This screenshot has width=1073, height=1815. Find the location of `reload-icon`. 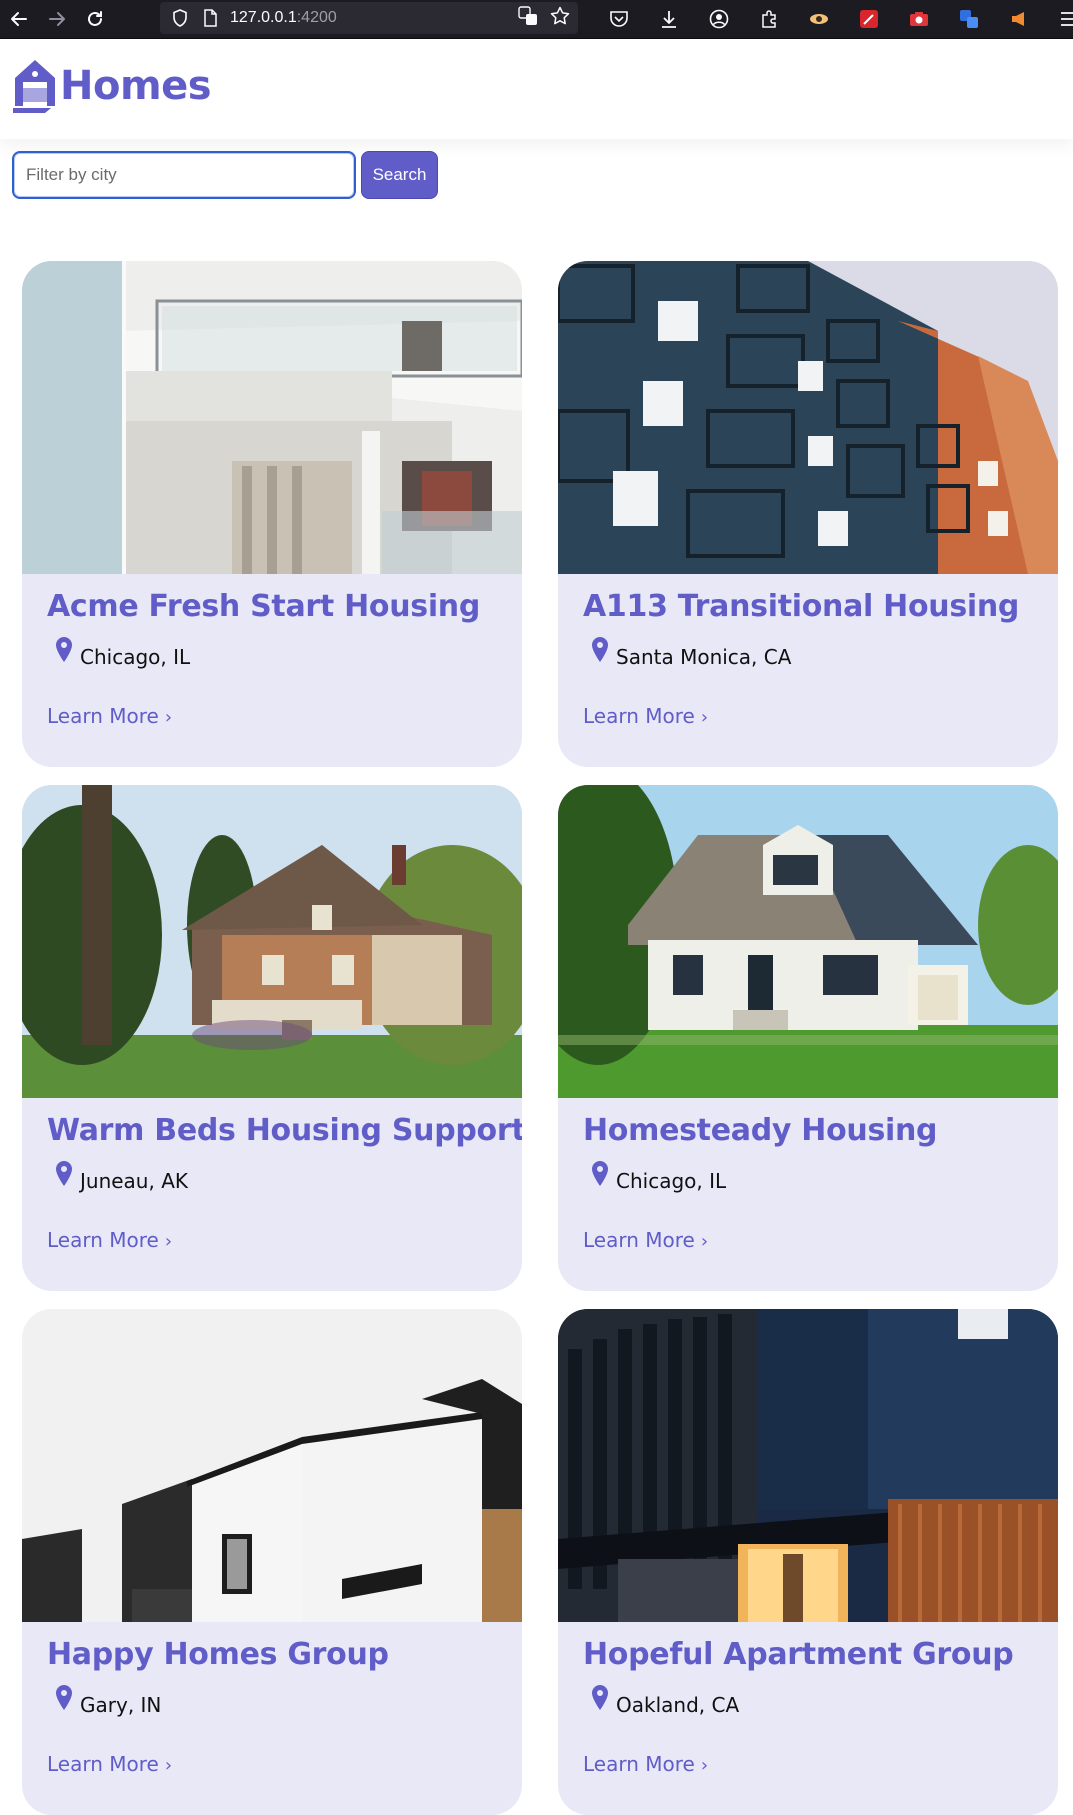

reload-icon is located at coordinates (95, 19).